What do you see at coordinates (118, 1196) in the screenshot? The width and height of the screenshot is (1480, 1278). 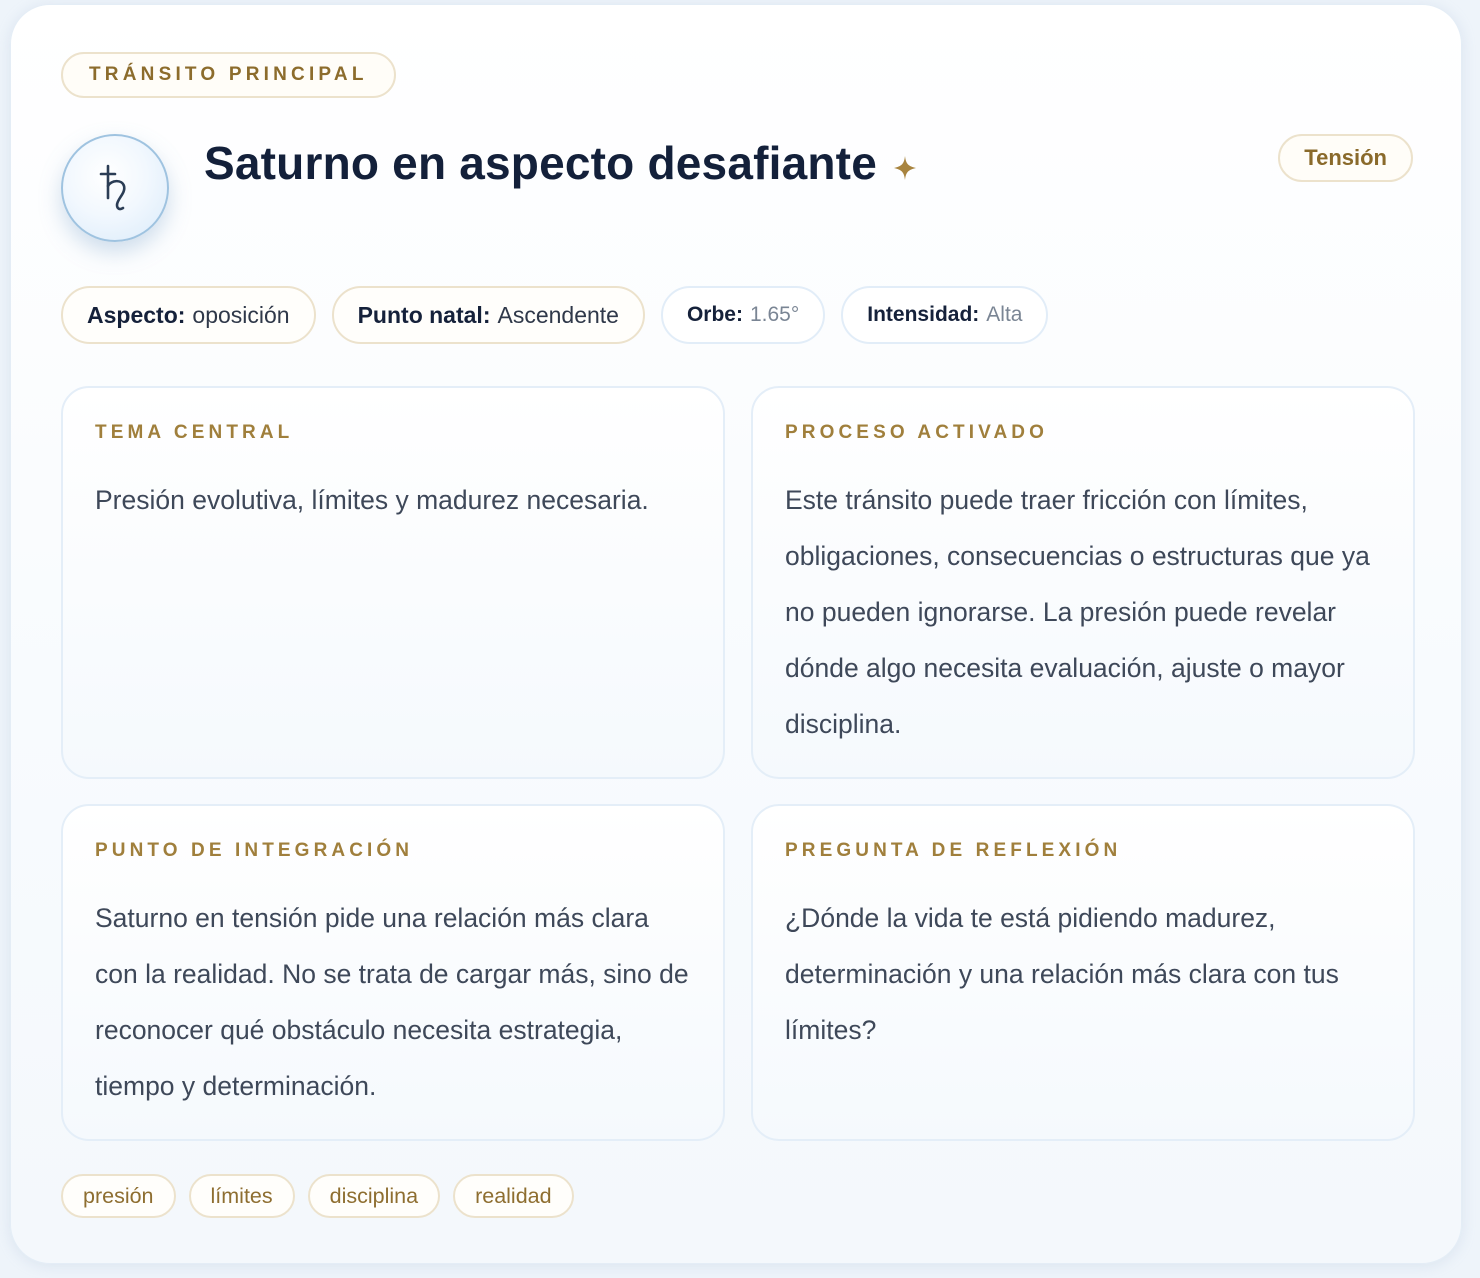 I see `tag-chip: presión` at bounding box center [118, 1196].